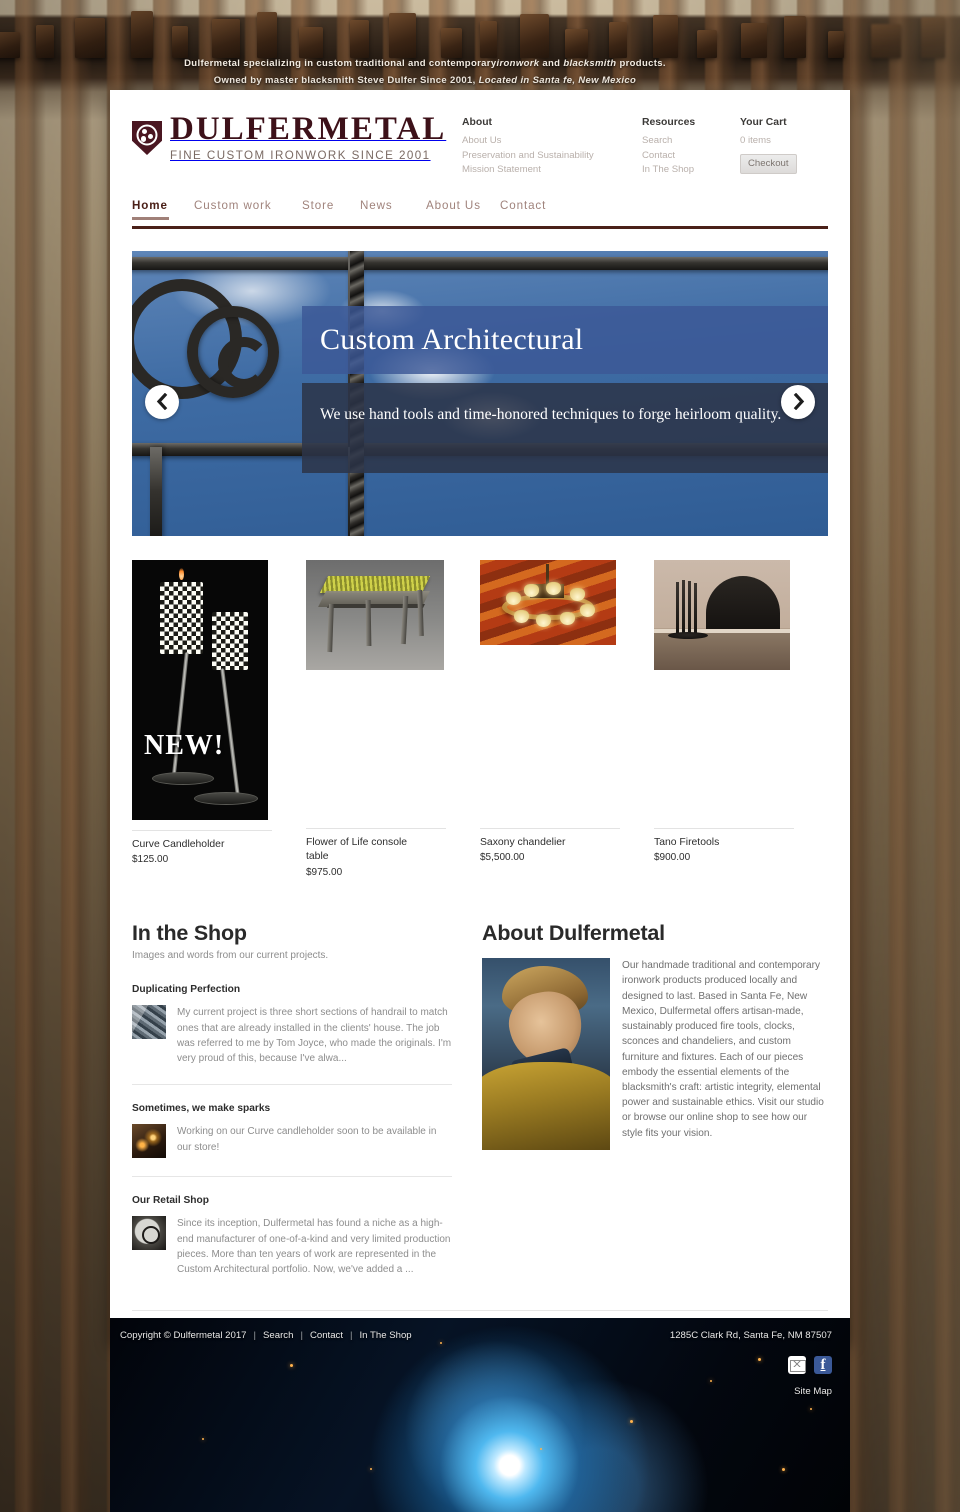  Describe the element at coordinates (150, 205) in the screenshot. I see `nav-item-home-label: Home` at that location.